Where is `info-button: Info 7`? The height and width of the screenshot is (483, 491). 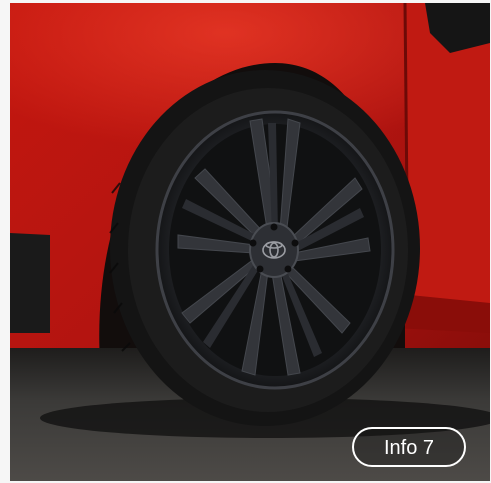
info-button: Info 7 is located at coordinates (409, 447).